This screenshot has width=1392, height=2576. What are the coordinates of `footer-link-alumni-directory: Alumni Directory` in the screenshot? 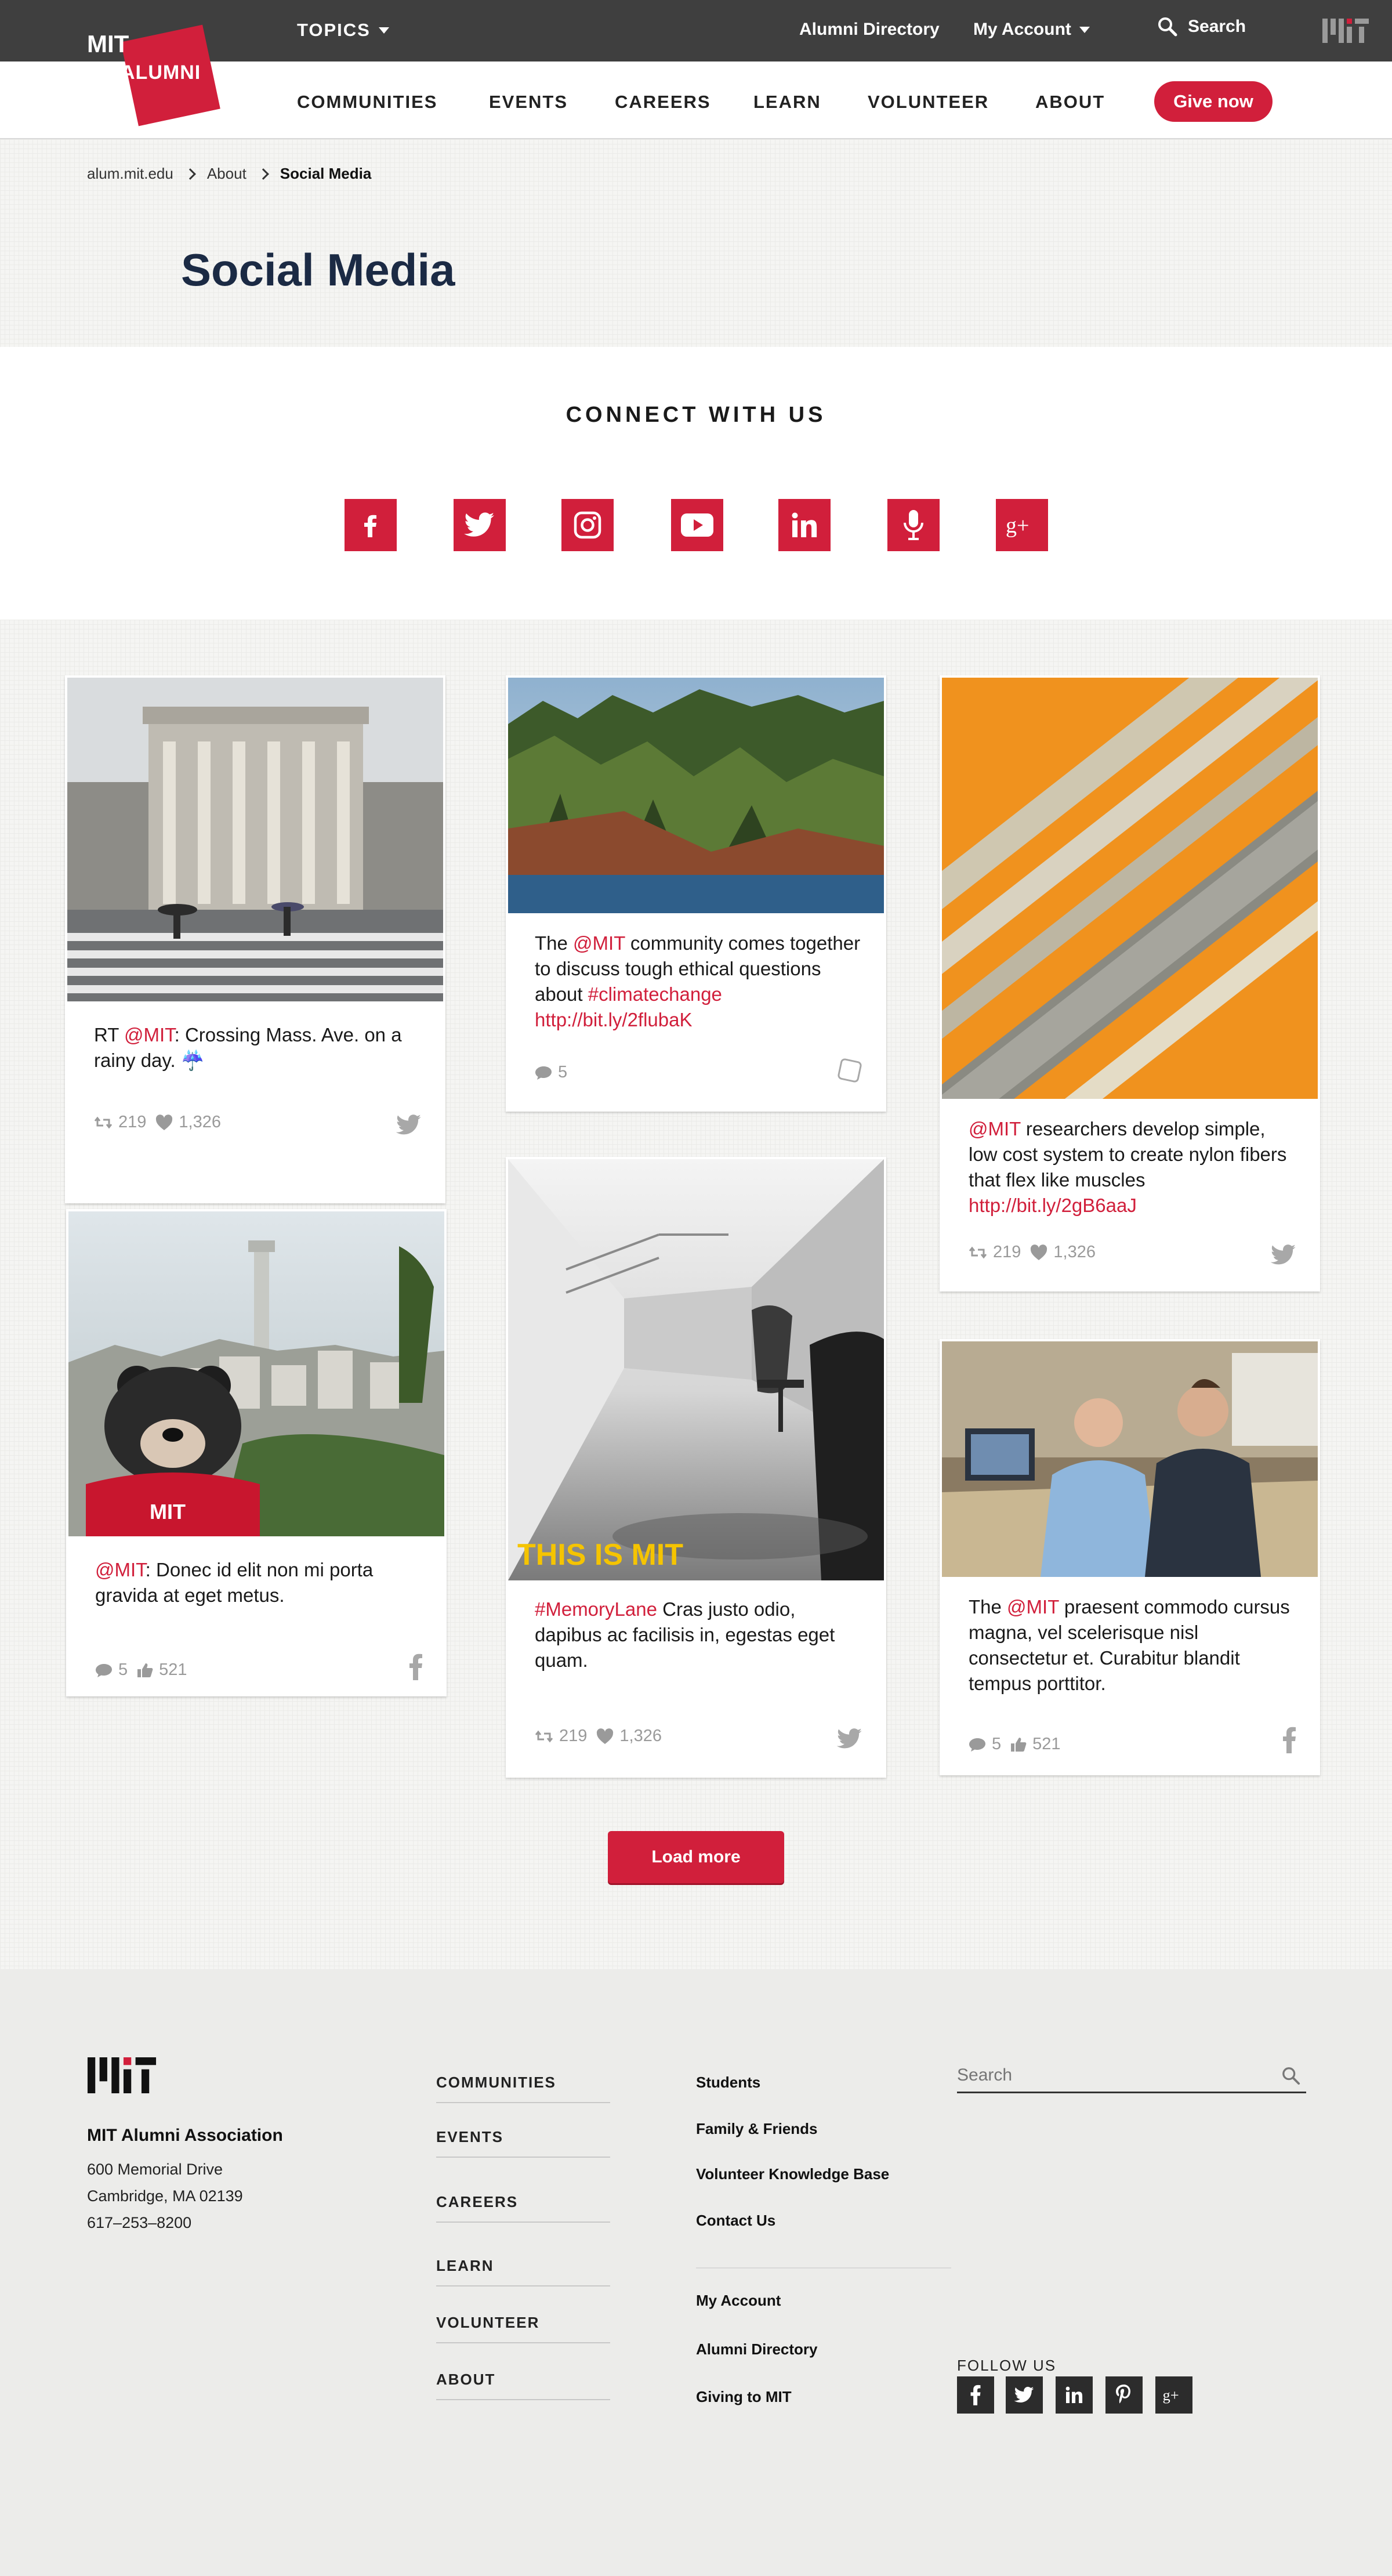 It's located at (757, 2349).